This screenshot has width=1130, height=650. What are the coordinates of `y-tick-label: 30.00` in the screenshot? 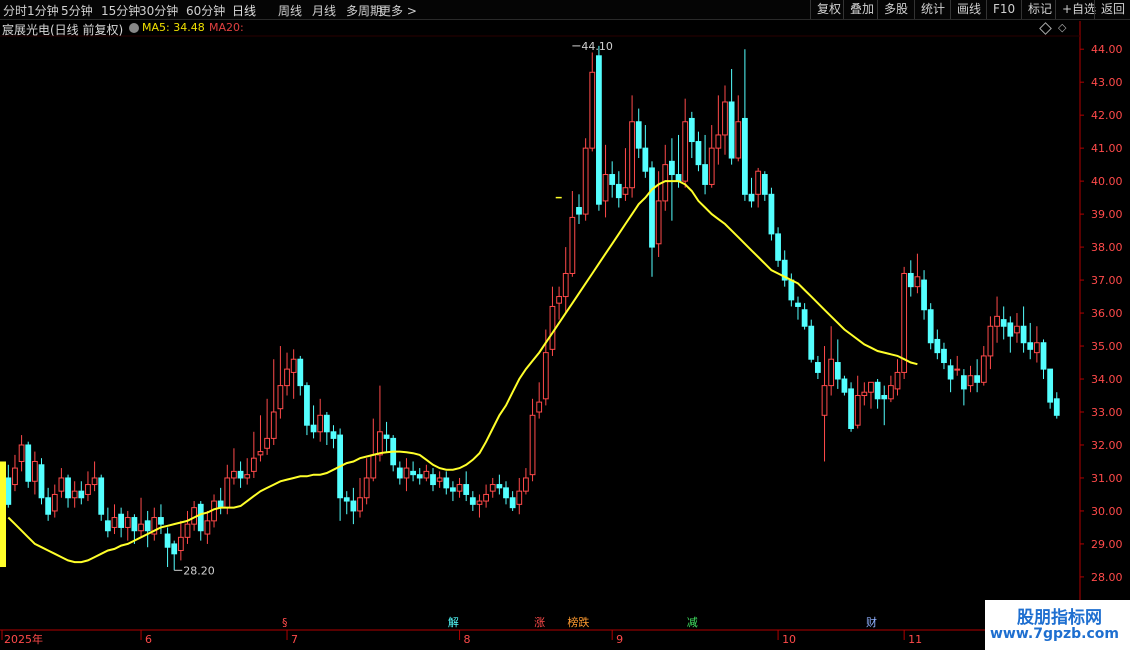 It's located at (1107, 511).